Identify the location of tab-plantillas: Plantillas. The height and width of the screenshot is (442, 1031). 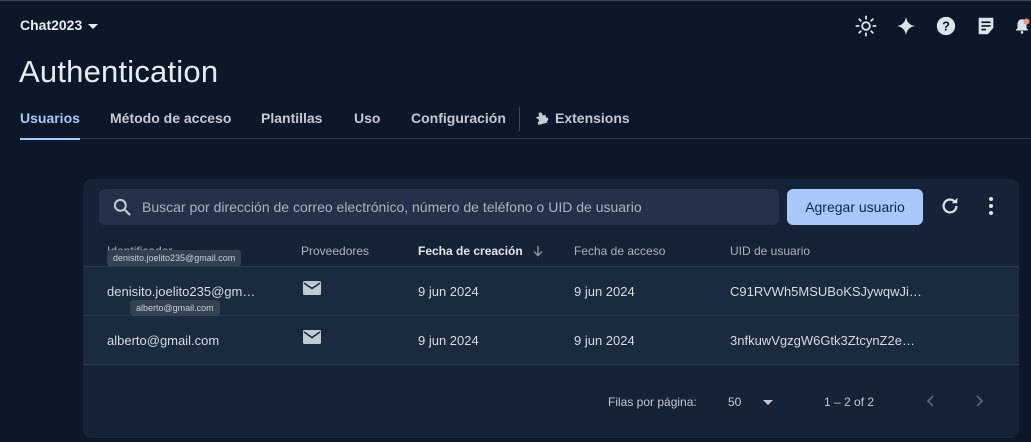
(291, 119).